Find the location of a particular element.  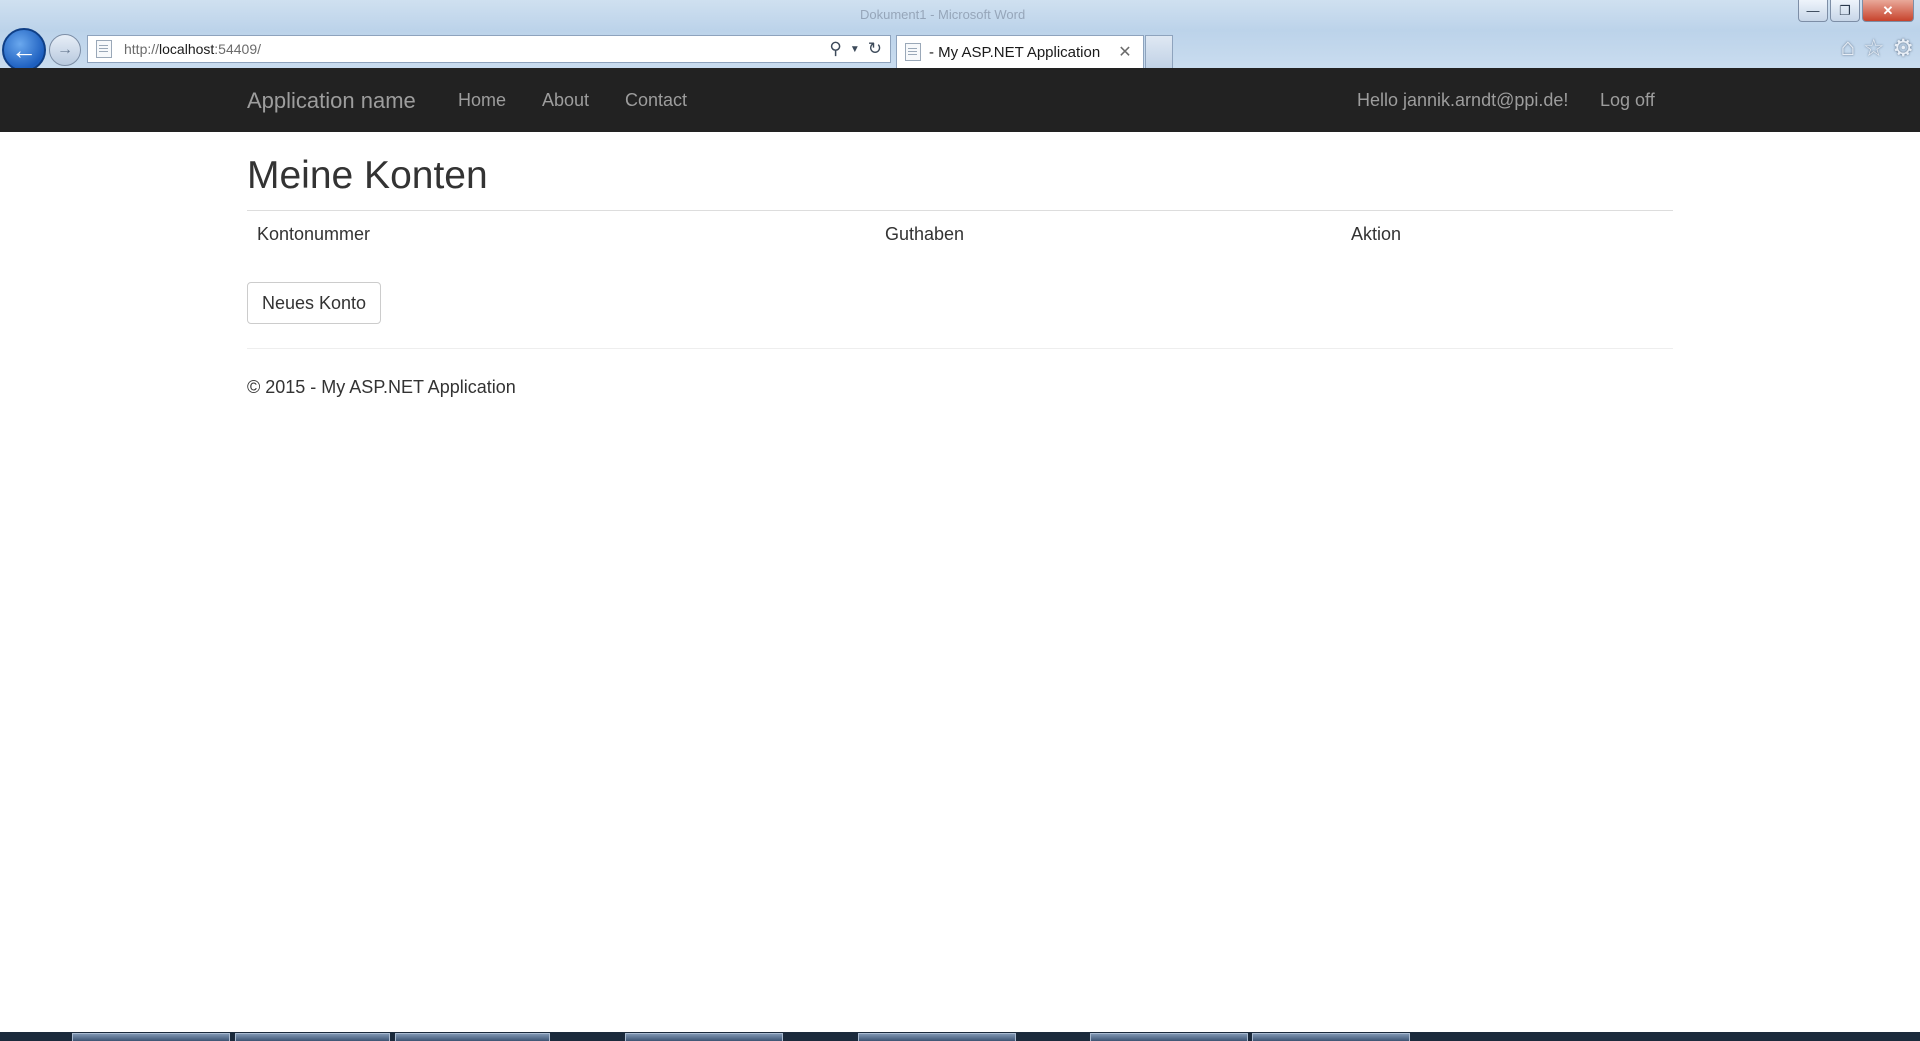

tab-title: - My ASP.NET Application is located at coordinates (1015, 52).